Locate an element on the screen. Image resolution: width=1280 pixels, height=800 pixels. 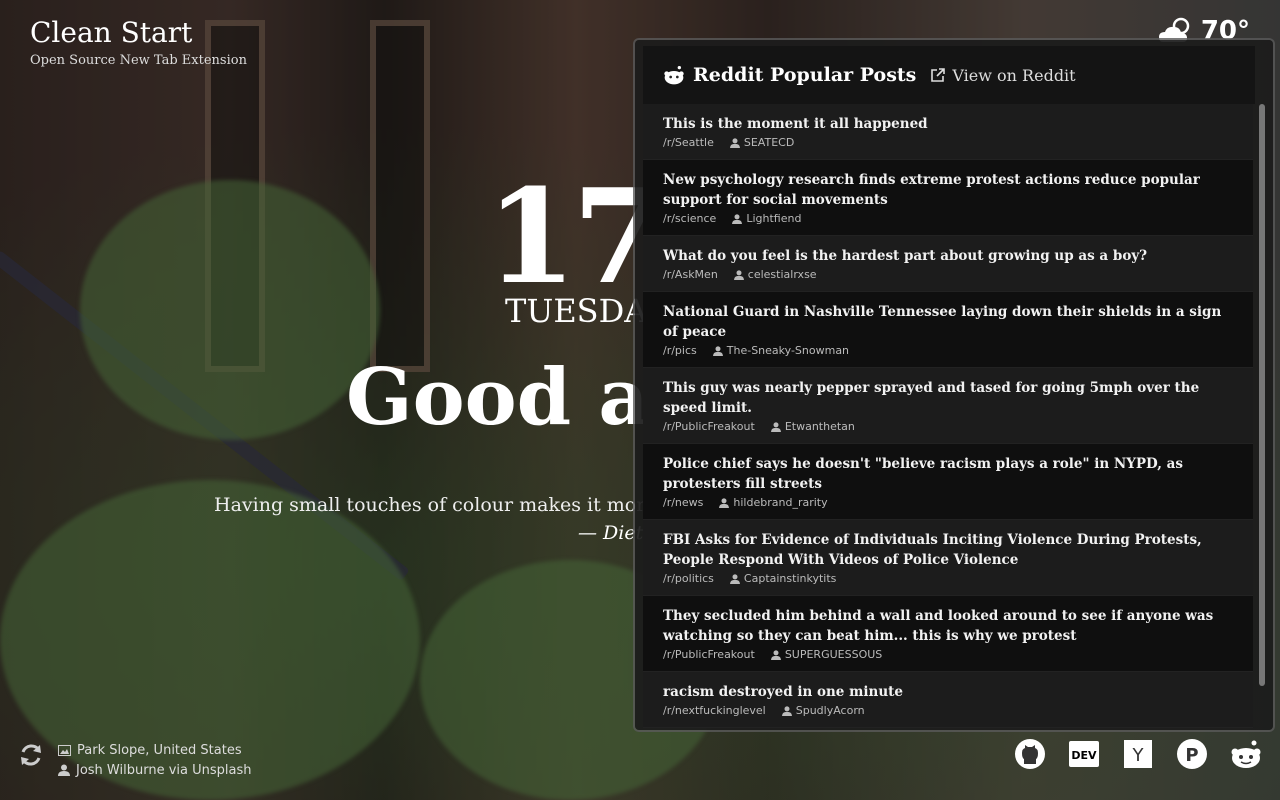
post-meta: /r/news hildebrand_rarity is located at coordinates (948, 502).